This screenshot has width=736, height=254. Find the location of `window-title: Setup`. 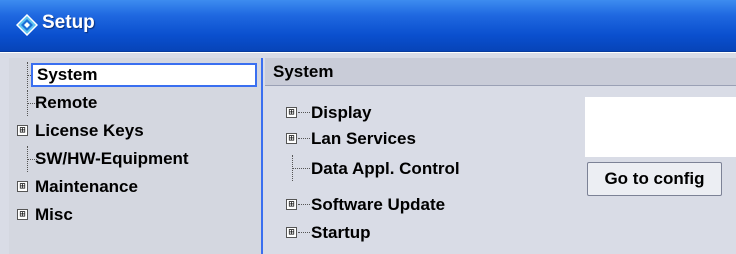

window-title: Setup is located at coordinates (68, 22).